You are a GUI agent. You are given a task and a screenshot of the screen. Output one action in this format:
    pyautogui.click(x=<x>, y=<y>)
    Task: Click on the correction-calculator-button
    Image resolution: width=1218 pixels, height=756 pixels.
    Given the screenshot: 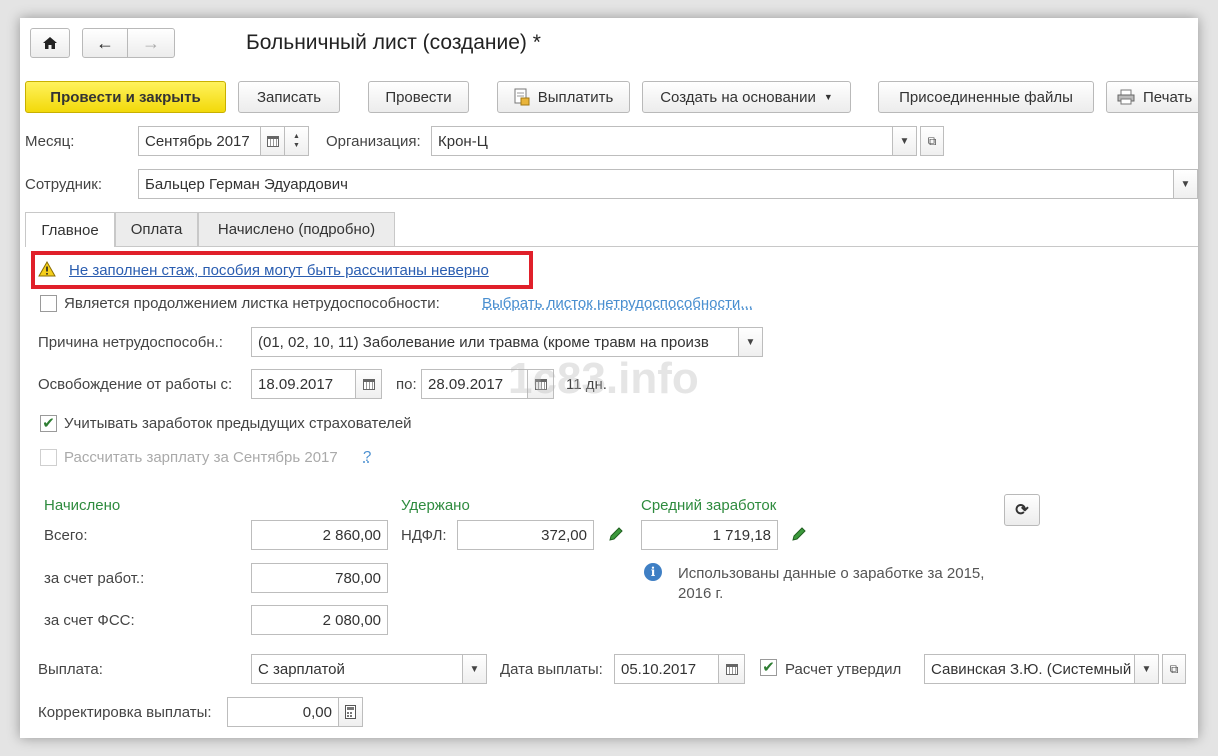 What is the action you would take?
    pyautogui.click(x=351, y=712)
    